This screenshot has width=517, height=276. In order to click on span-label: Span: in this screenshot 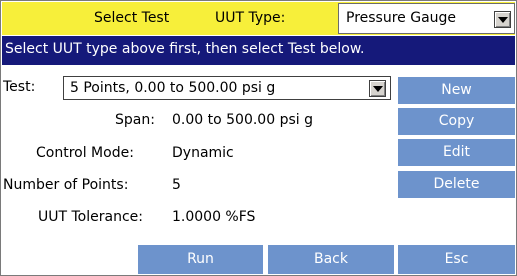, I will do `click(135, 120)`.